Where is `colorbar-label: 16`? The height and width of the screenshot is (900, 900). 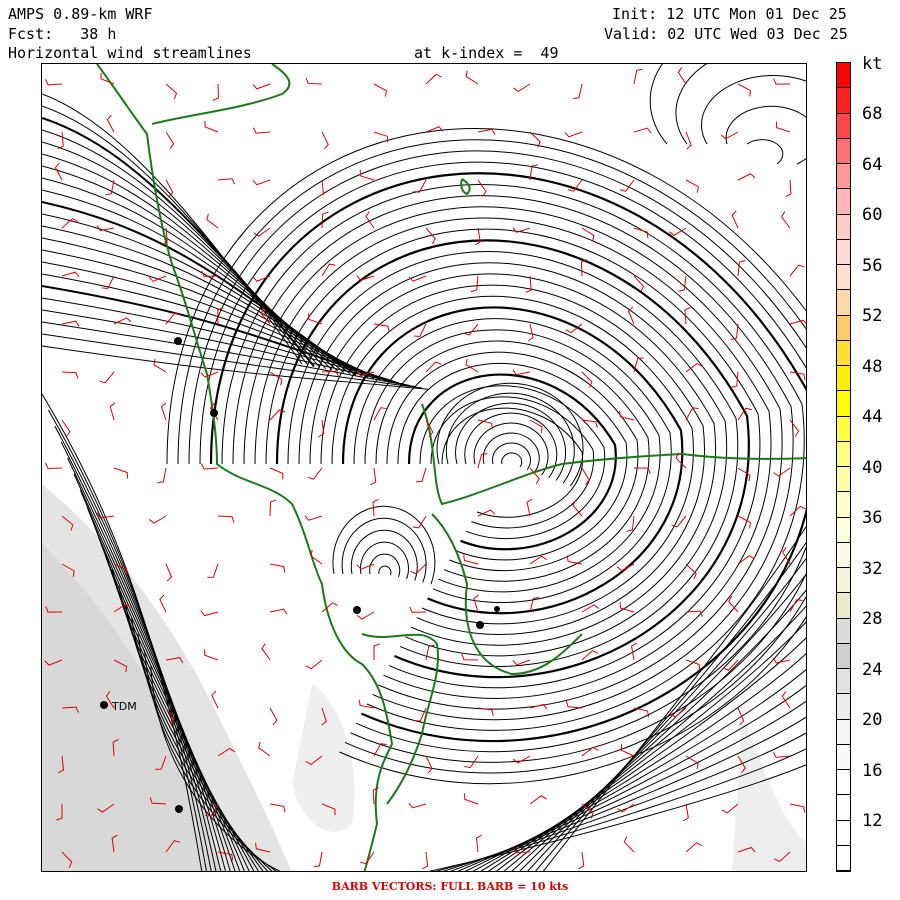
colorbar-label: 16 is located at coordinates (872, 770).